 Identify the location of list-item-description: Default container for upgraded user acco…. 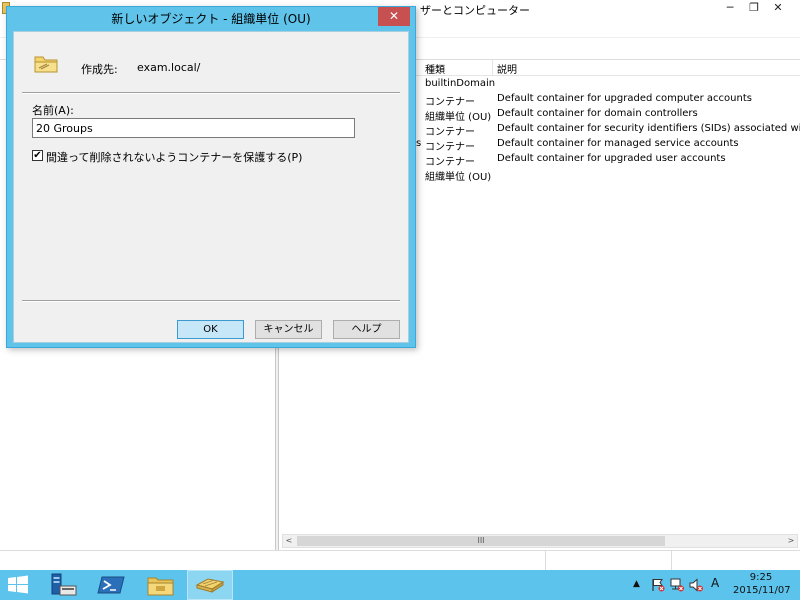
(611, 158).